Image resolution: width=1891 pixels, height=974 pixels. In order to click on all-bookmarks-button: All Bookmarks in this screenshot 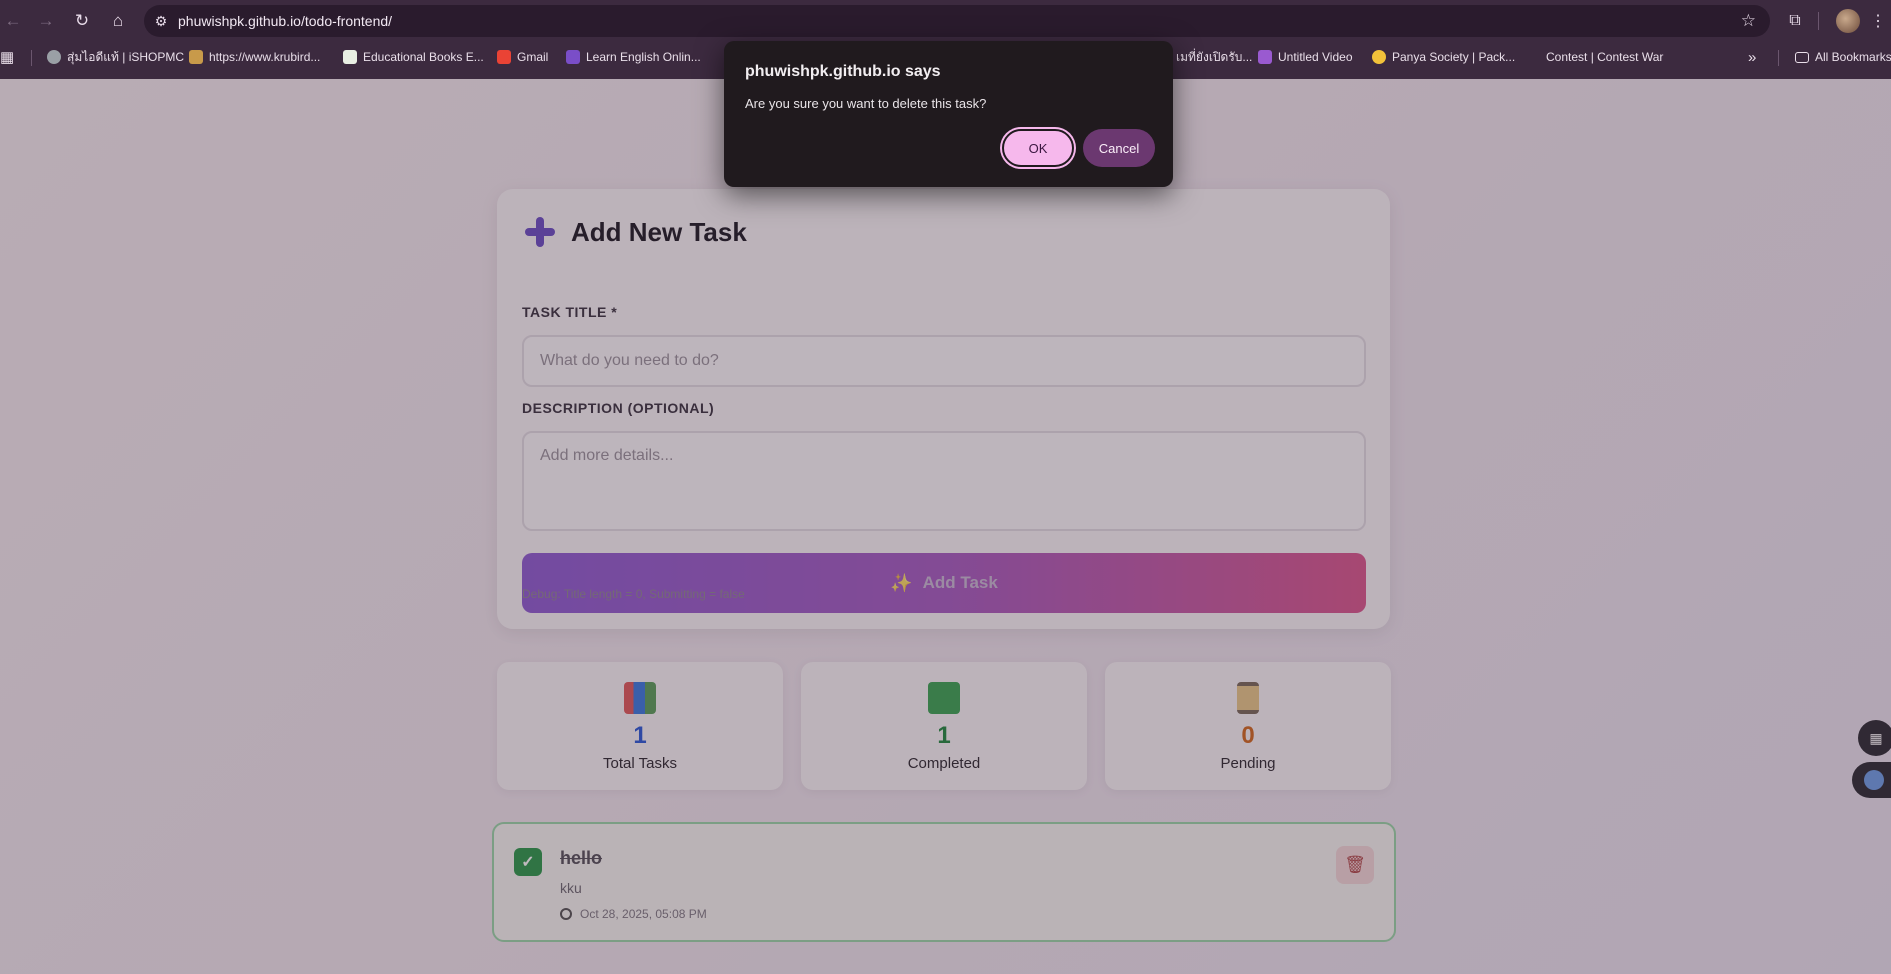, I will do `click(1843, 57)`.